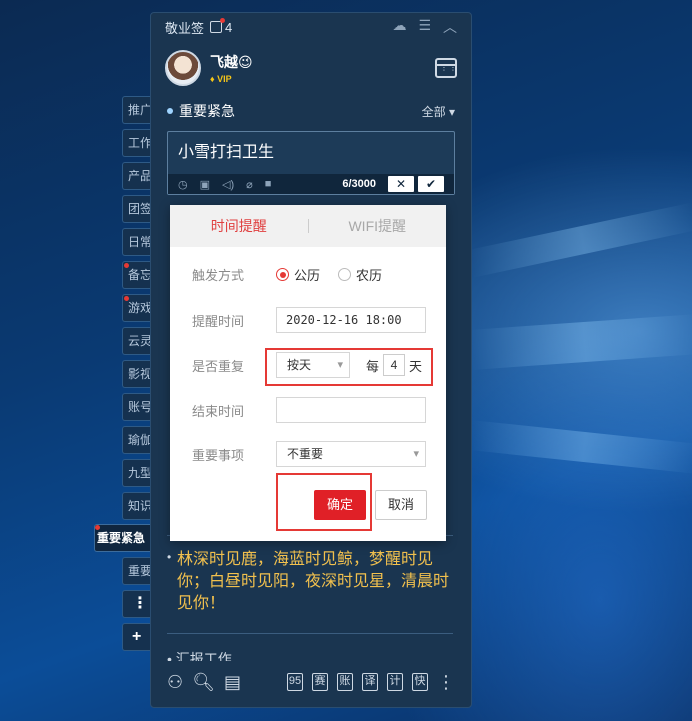 The width and height of the screenshot is (692, 721). I want to click on attachment-icon: ⌀, so click(249, 184).